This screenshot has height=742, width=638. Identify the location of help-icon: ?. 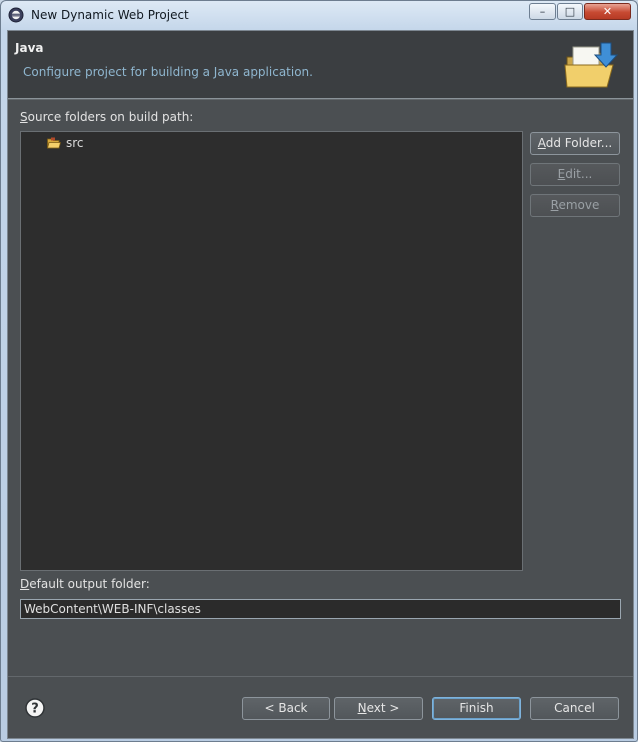
(35, 708).